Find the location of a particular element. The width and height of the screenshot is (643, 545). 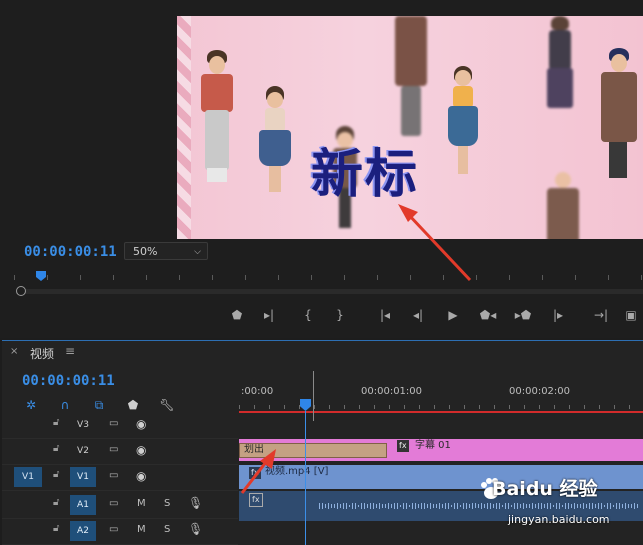

transition-clip: 划出 is located at coordinates (313, 450).